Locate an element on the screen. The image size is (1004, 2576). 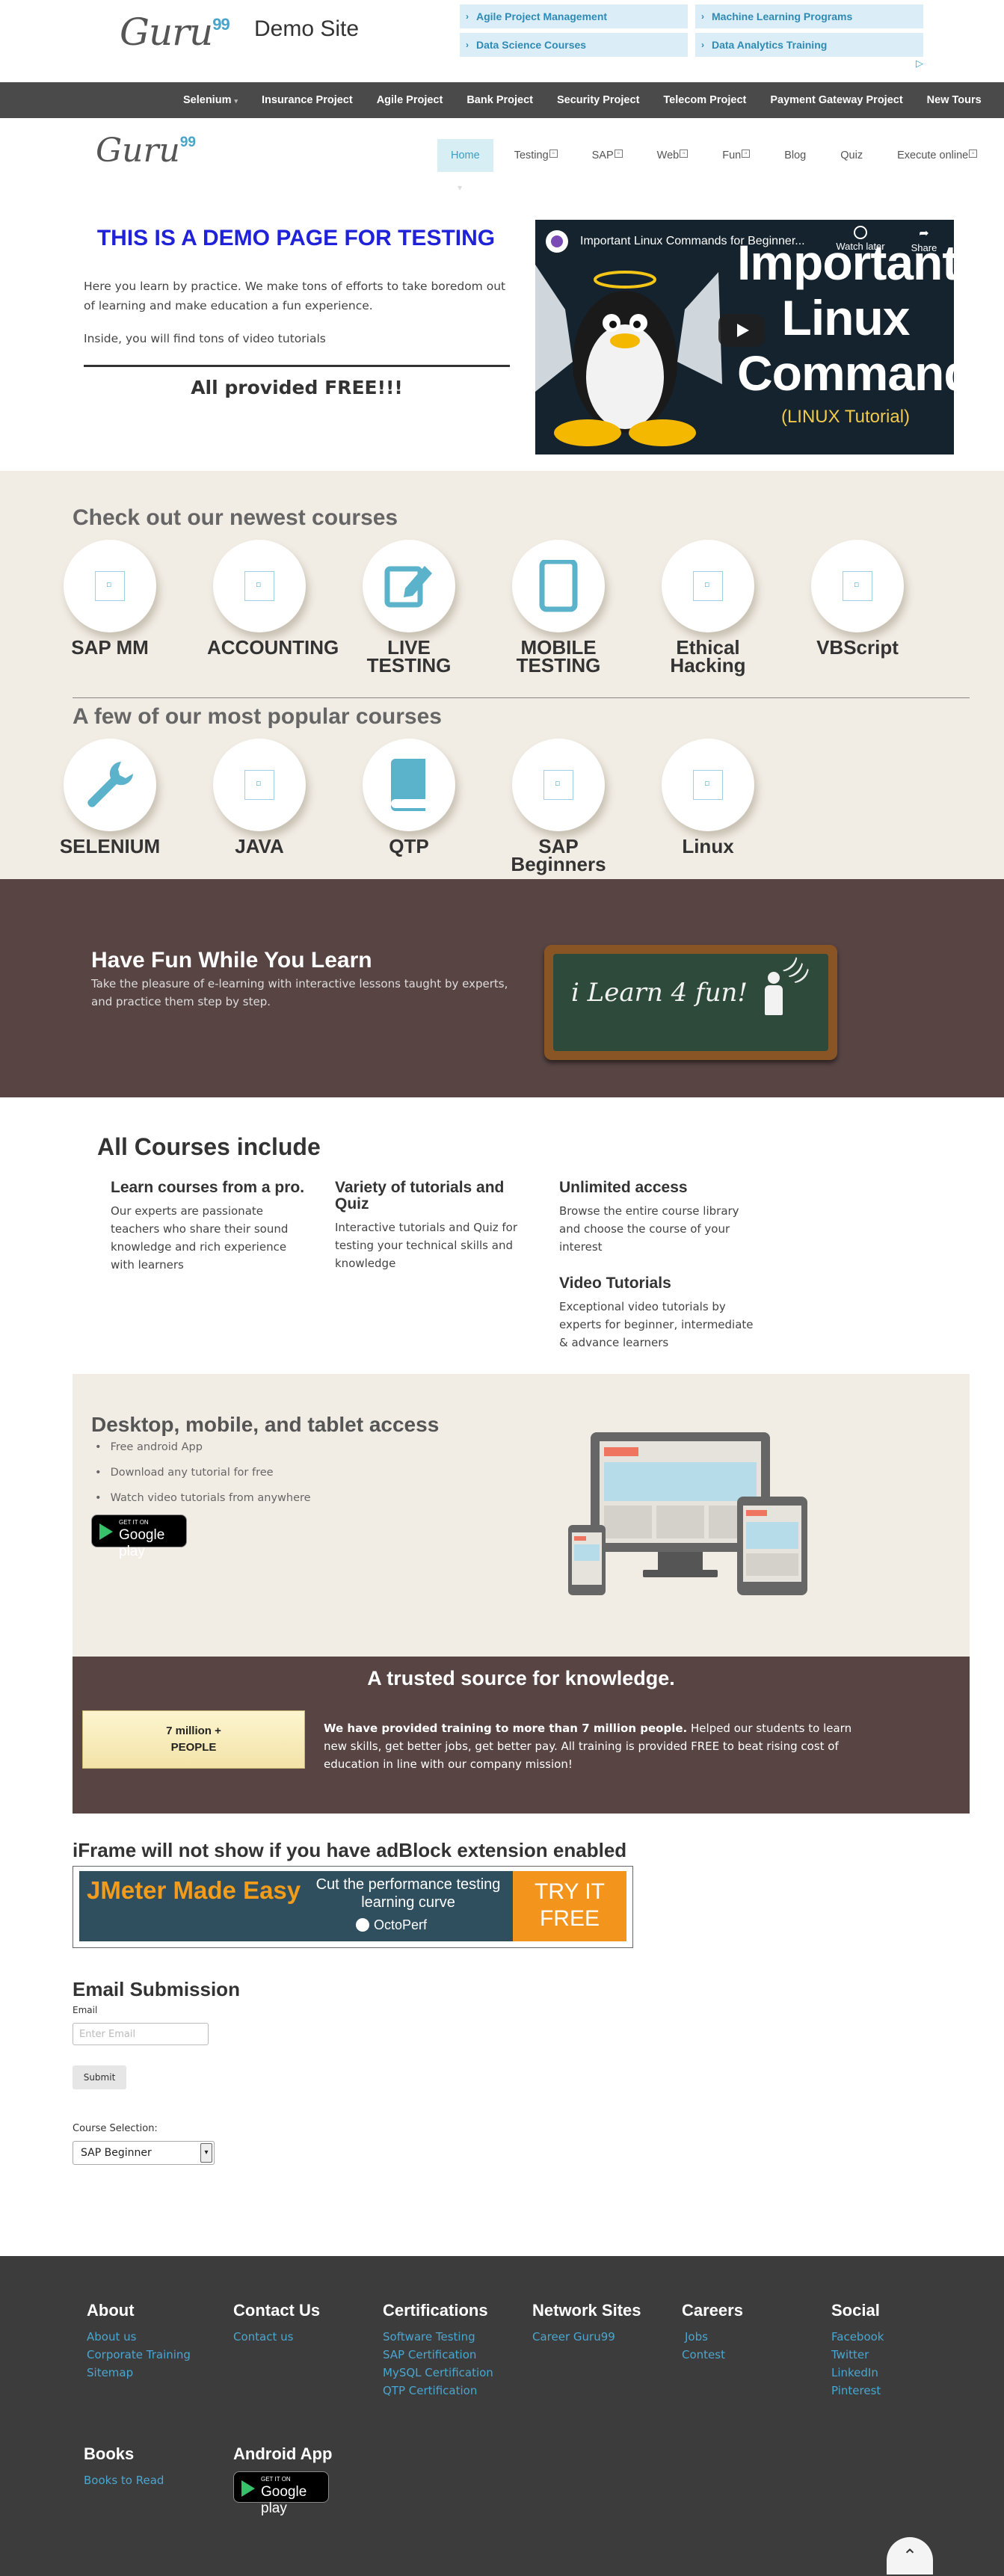
course-ethical-hacking: Ethical Hacking is located at coordinates (708, 607).